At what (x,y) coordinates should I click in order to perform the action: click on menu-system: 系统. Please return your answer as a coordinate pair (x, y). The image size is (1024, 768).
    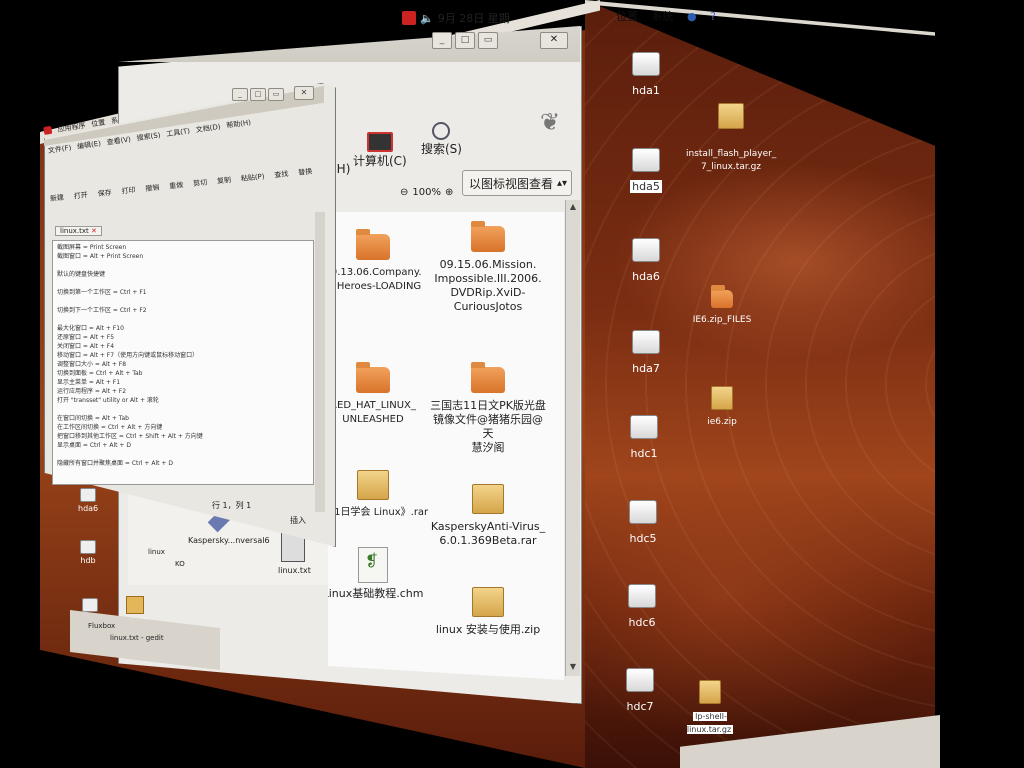
    Looking at the image, I should click on (663, 16).